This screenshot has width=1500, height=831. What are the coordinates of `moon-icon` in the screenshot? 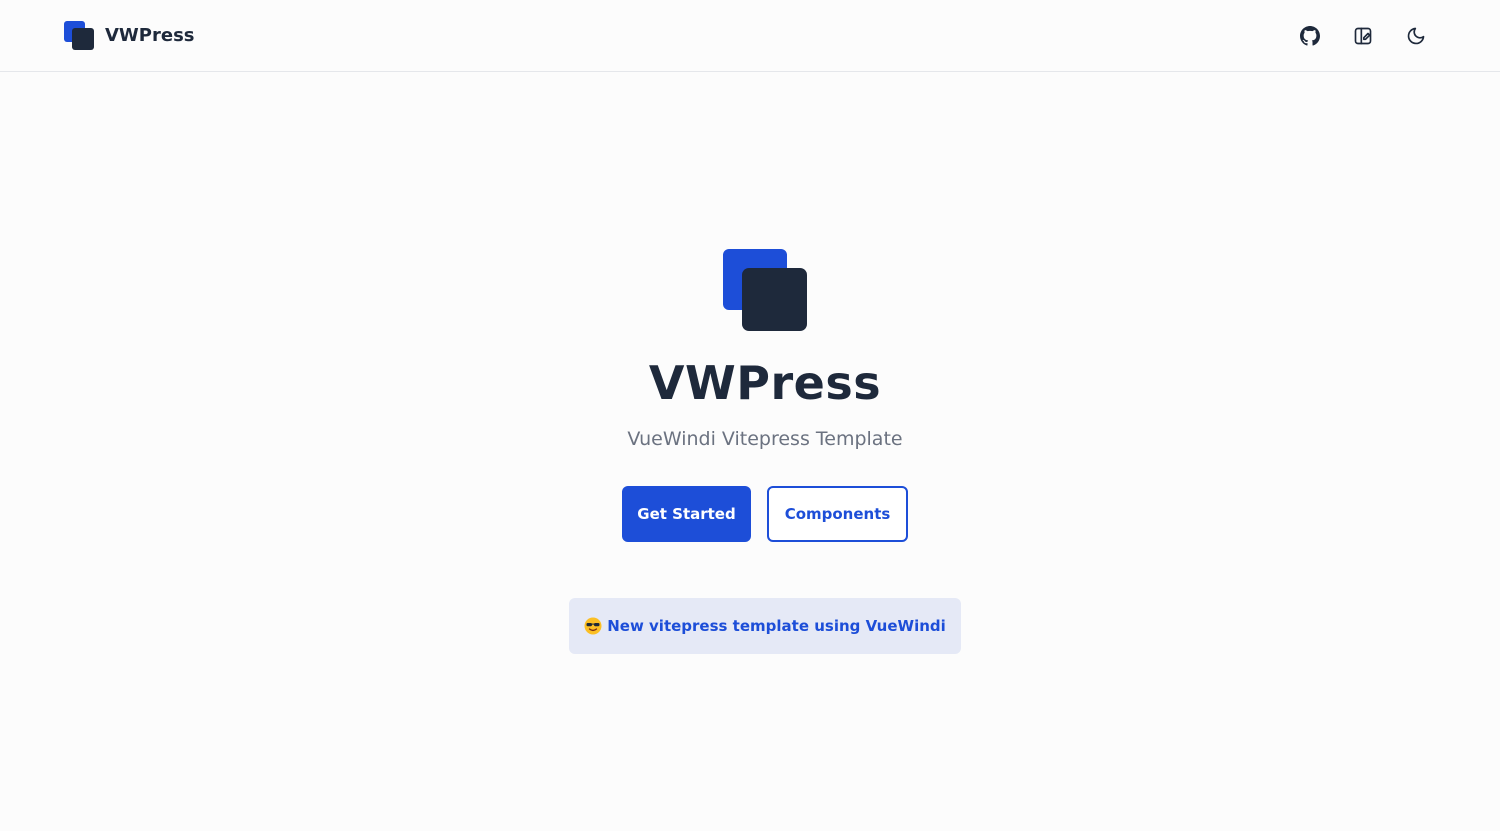 It's located at (1416, 36).